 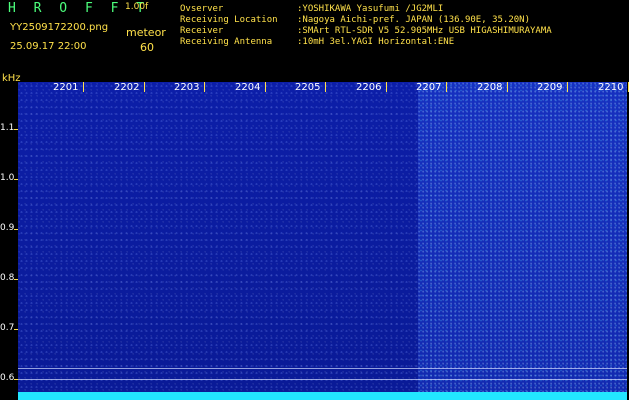 I want to click on mode-label: meteor, so click(x=146, y=32).